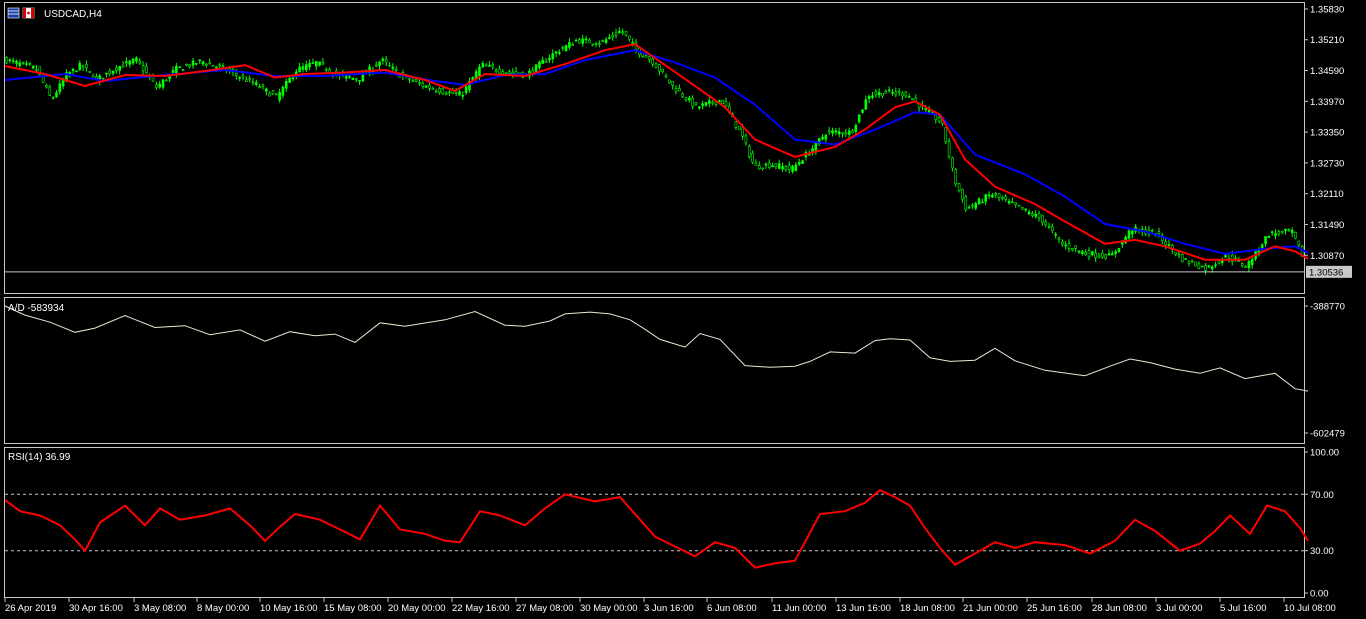 This screenshot has width=1366, height=619. What do you see at coordinates (417, 608) in the screenshot?
I see `time-tick-label: 20 May 00:00` at bounding box center [417, 608].